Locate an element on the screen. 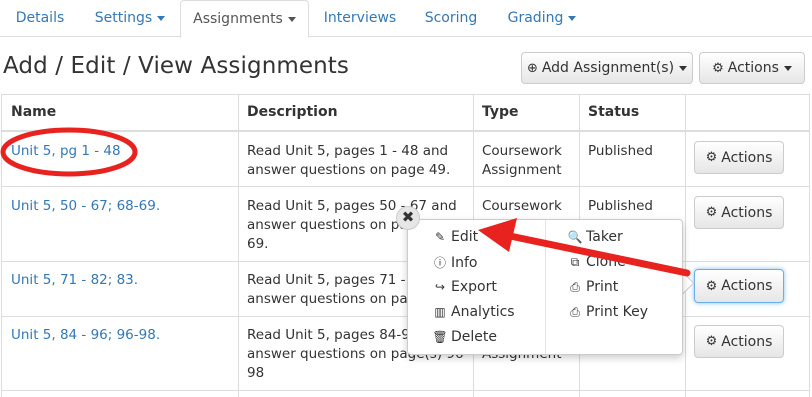 The image size is (812, 397). tab-scoring: Scoring is located at coordinates (451, 18).